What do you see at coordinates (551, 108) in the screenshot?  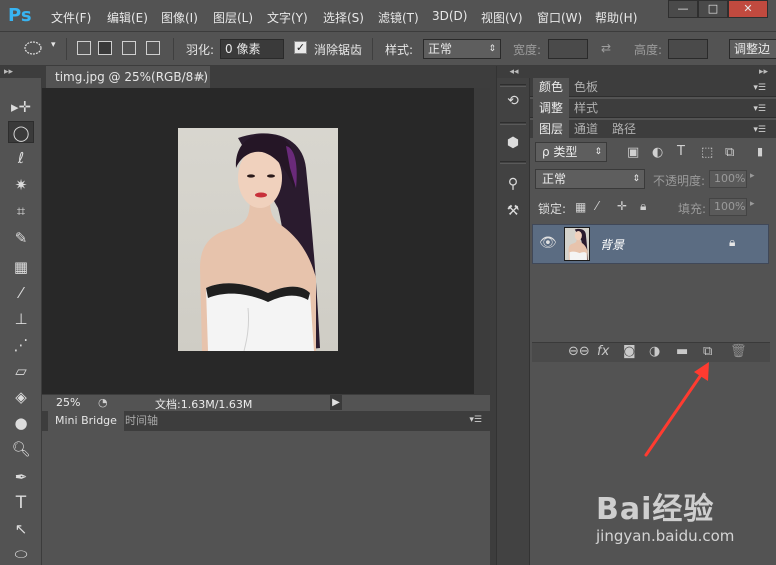 I see `tab-adjustments: 调整` at bounding box center [551, 108].